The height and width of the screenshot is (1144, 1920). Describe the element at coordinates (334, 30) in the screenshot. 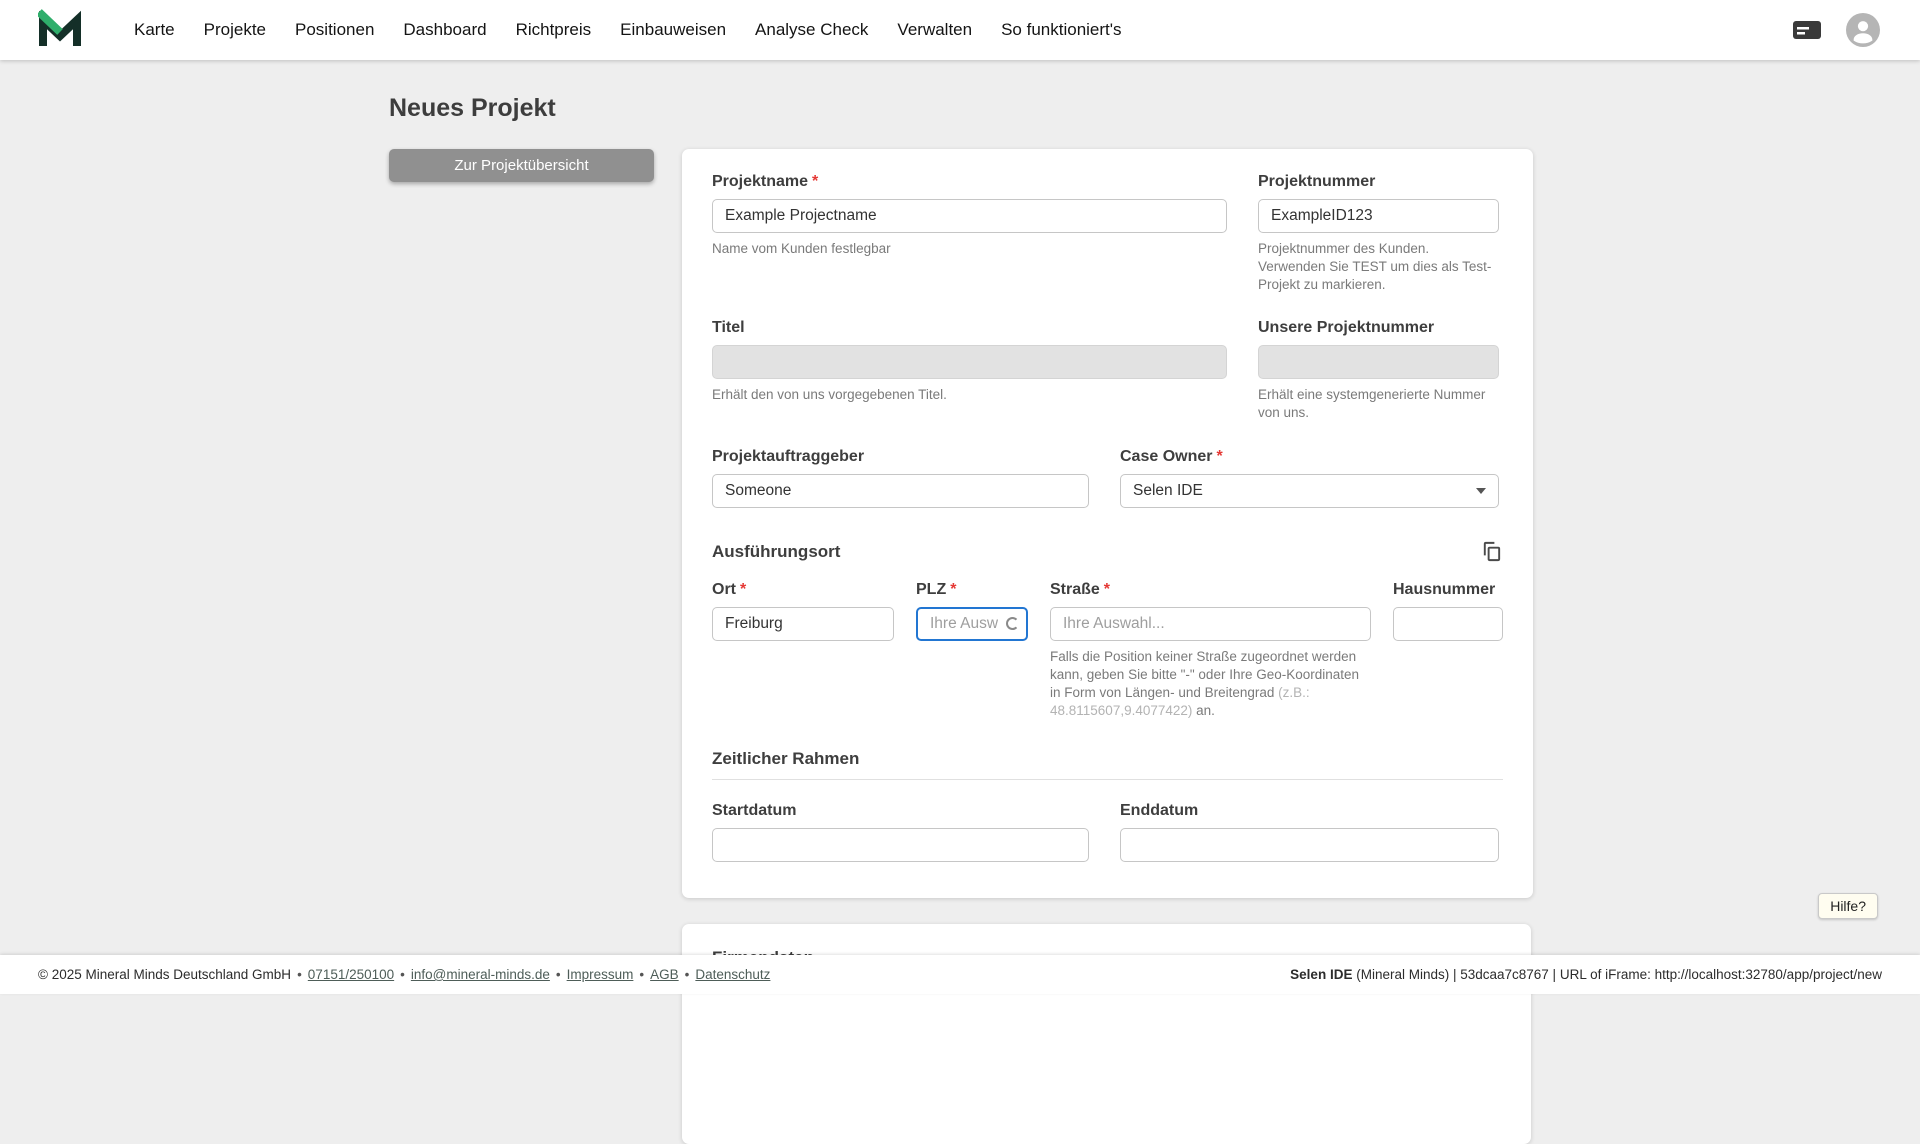

I see `nav-item-positionen: Positionen` at that location.